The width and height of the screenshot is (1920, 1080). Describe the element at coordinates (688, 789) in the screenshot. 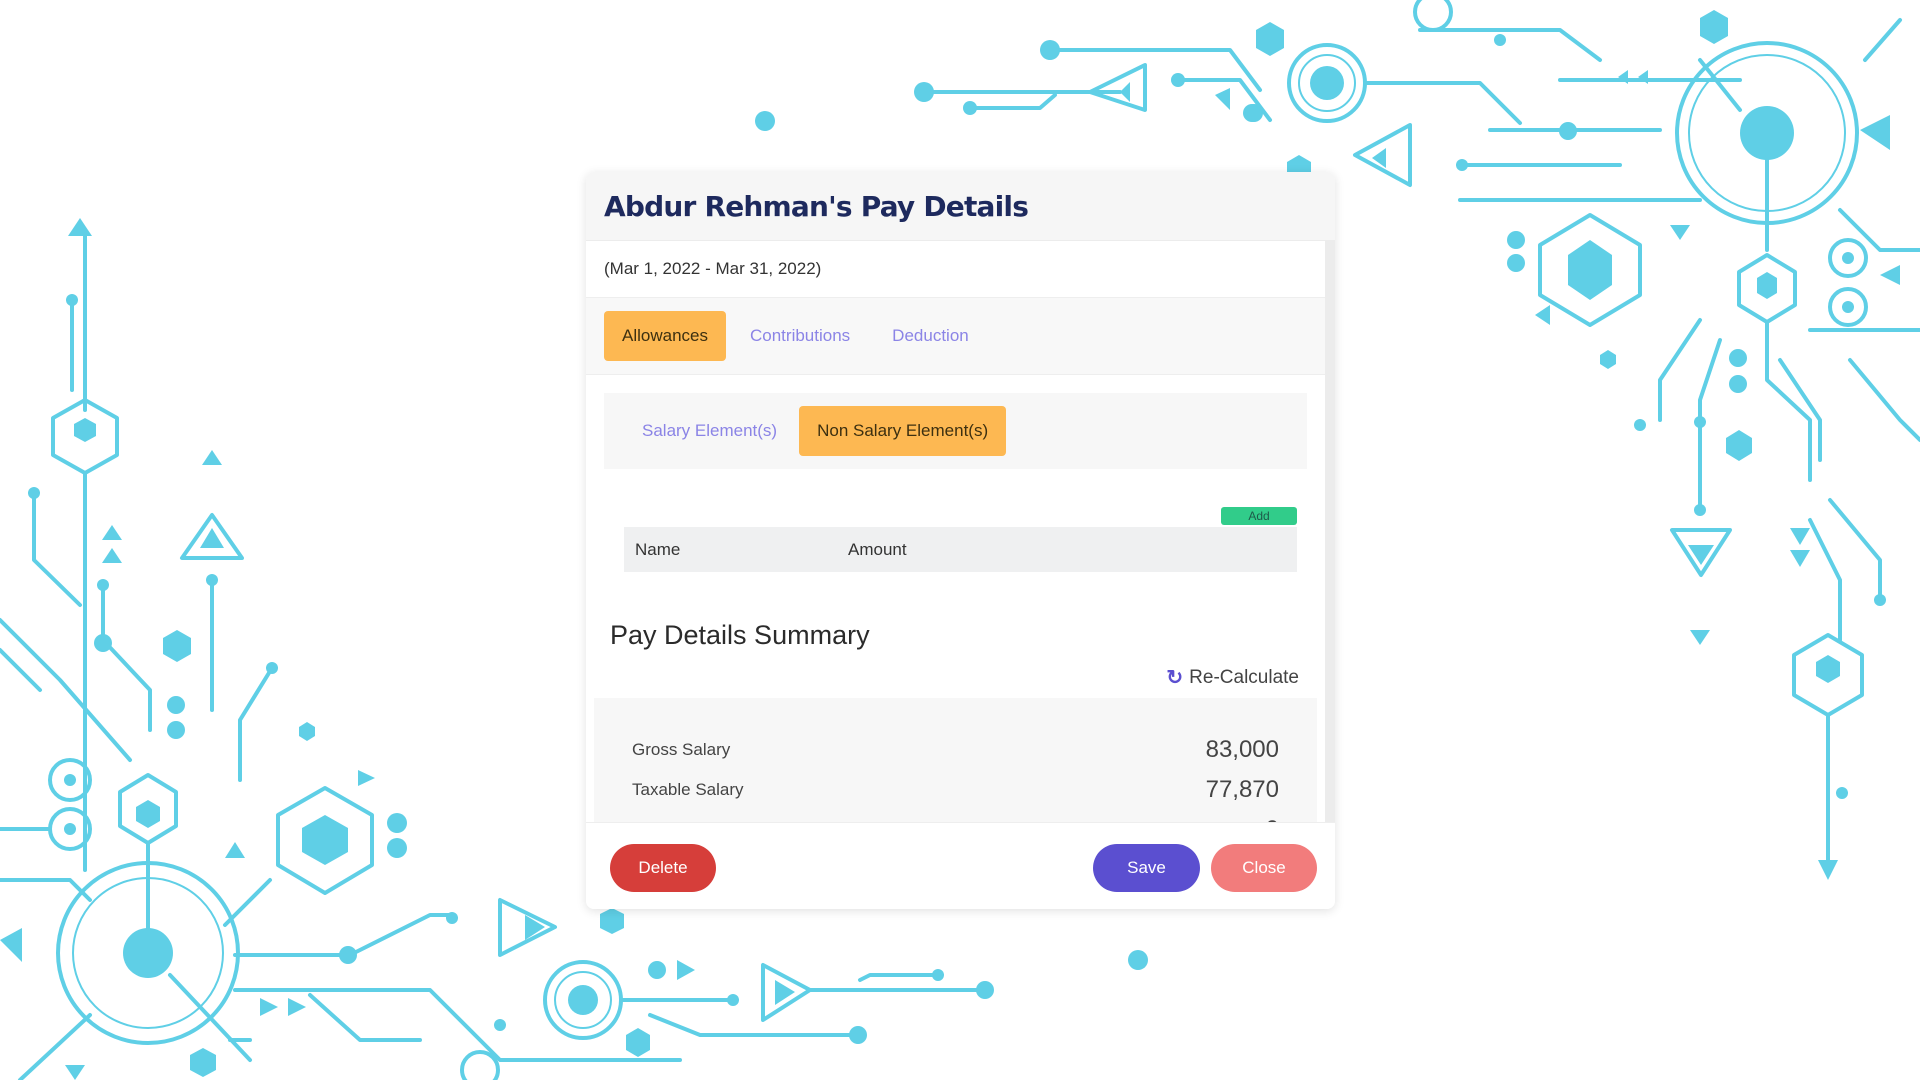

I see `summary-label: Taxable Salary` at that location.